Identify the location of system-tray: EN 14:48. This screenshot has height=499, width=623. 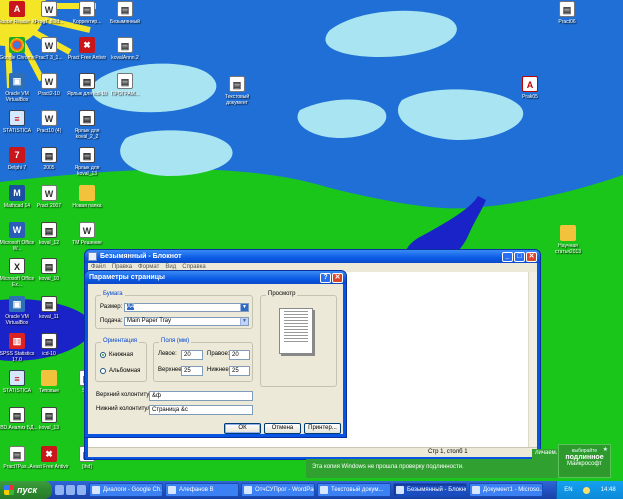
(589, 490).